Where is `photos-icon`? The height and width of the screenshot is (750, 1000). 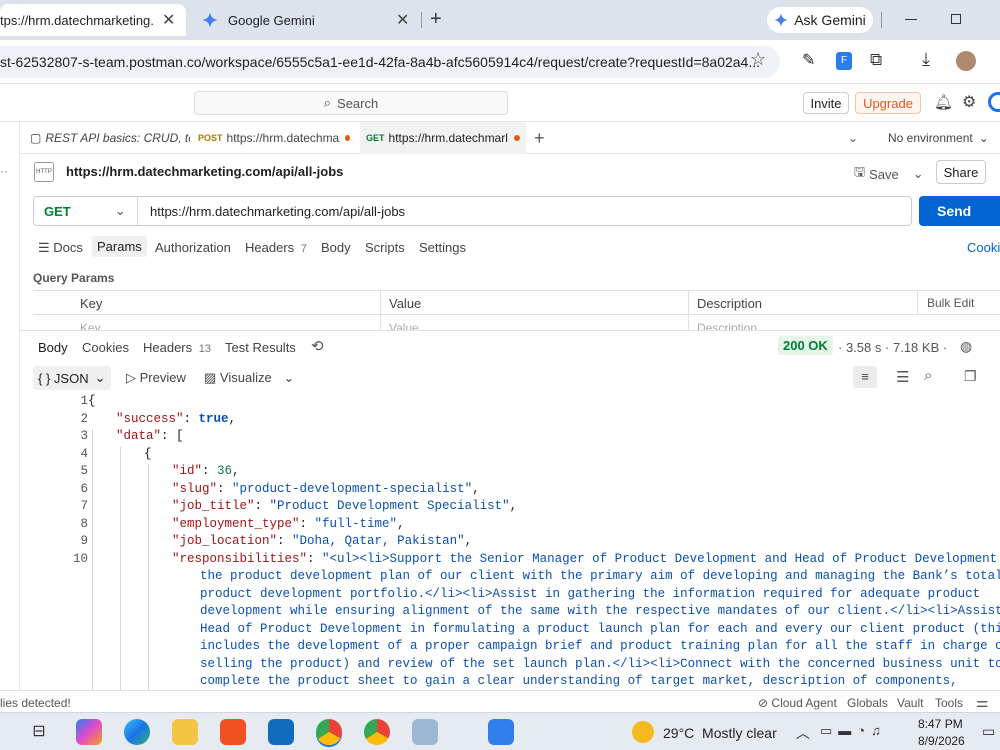 photos-icon is located at coordinates (501, 732).